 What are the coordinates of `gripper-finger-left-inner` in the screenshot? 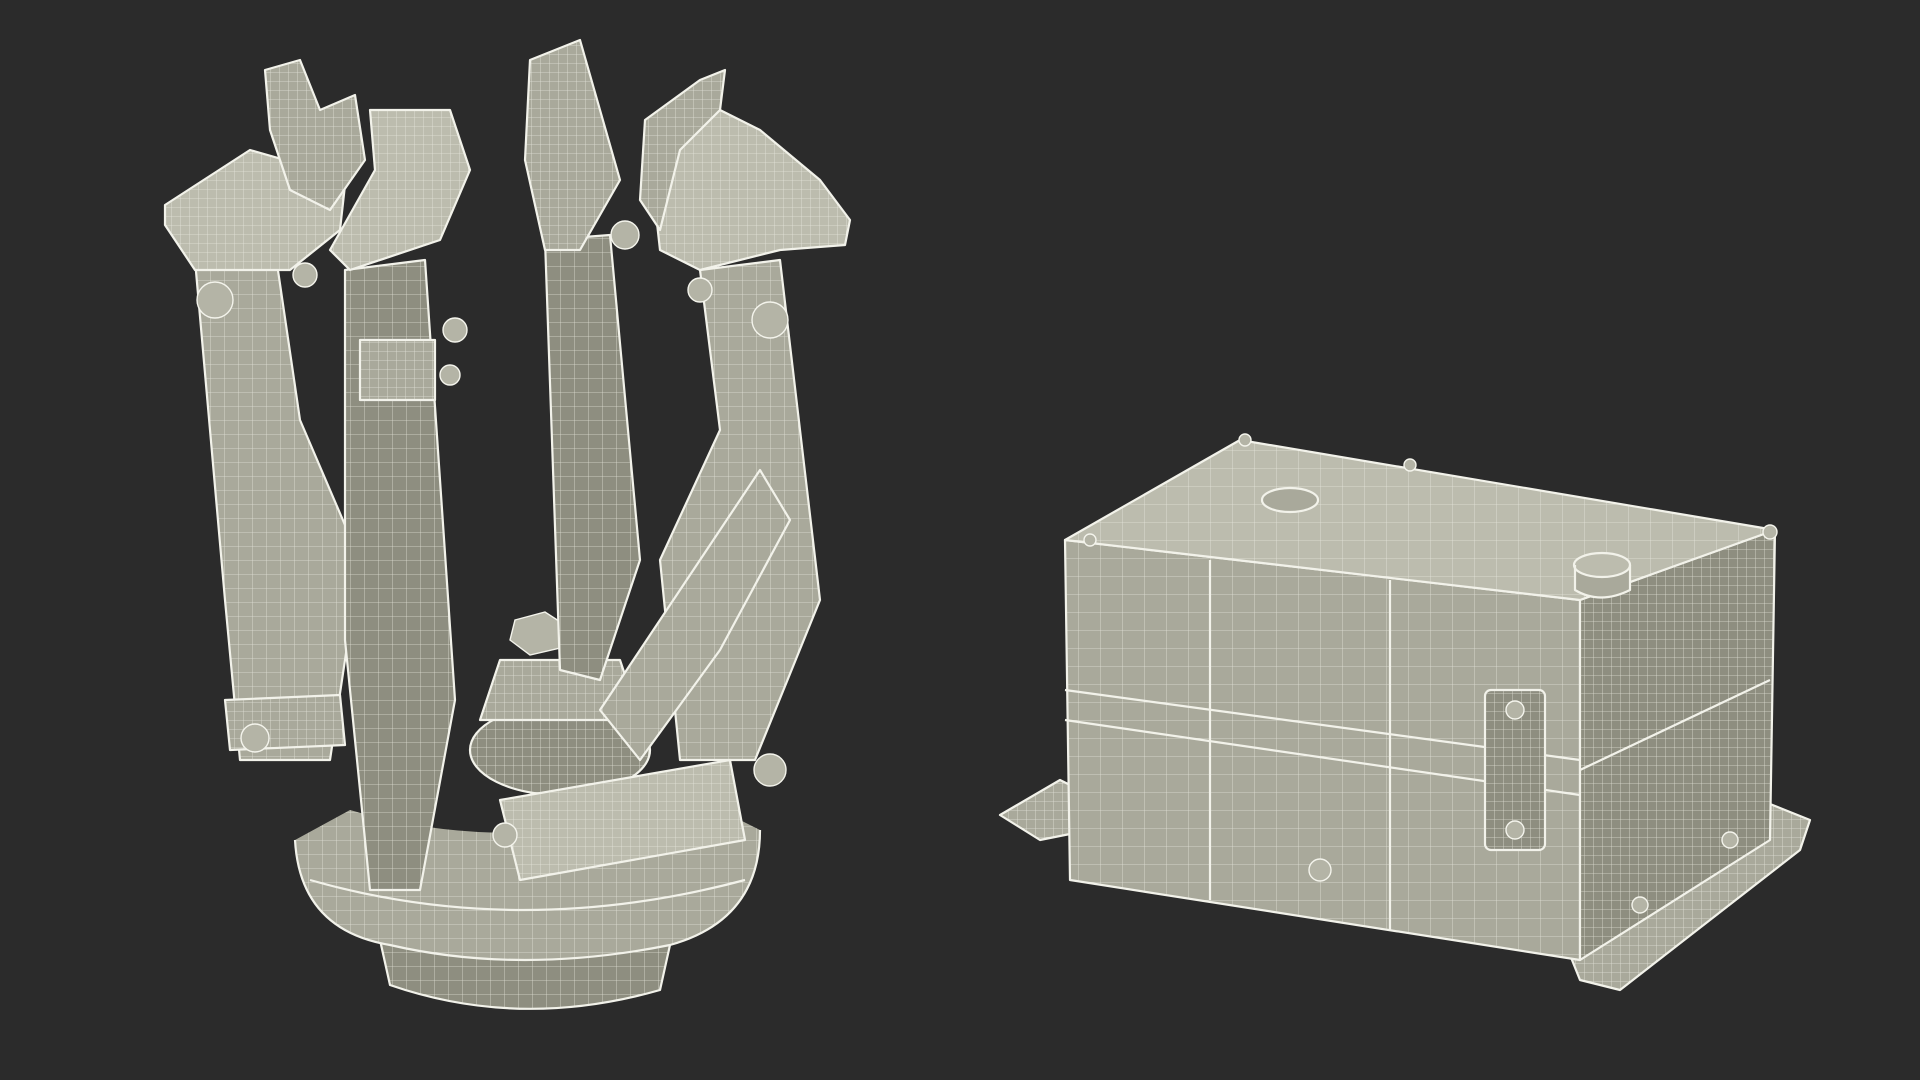 It's located at (400, 500).